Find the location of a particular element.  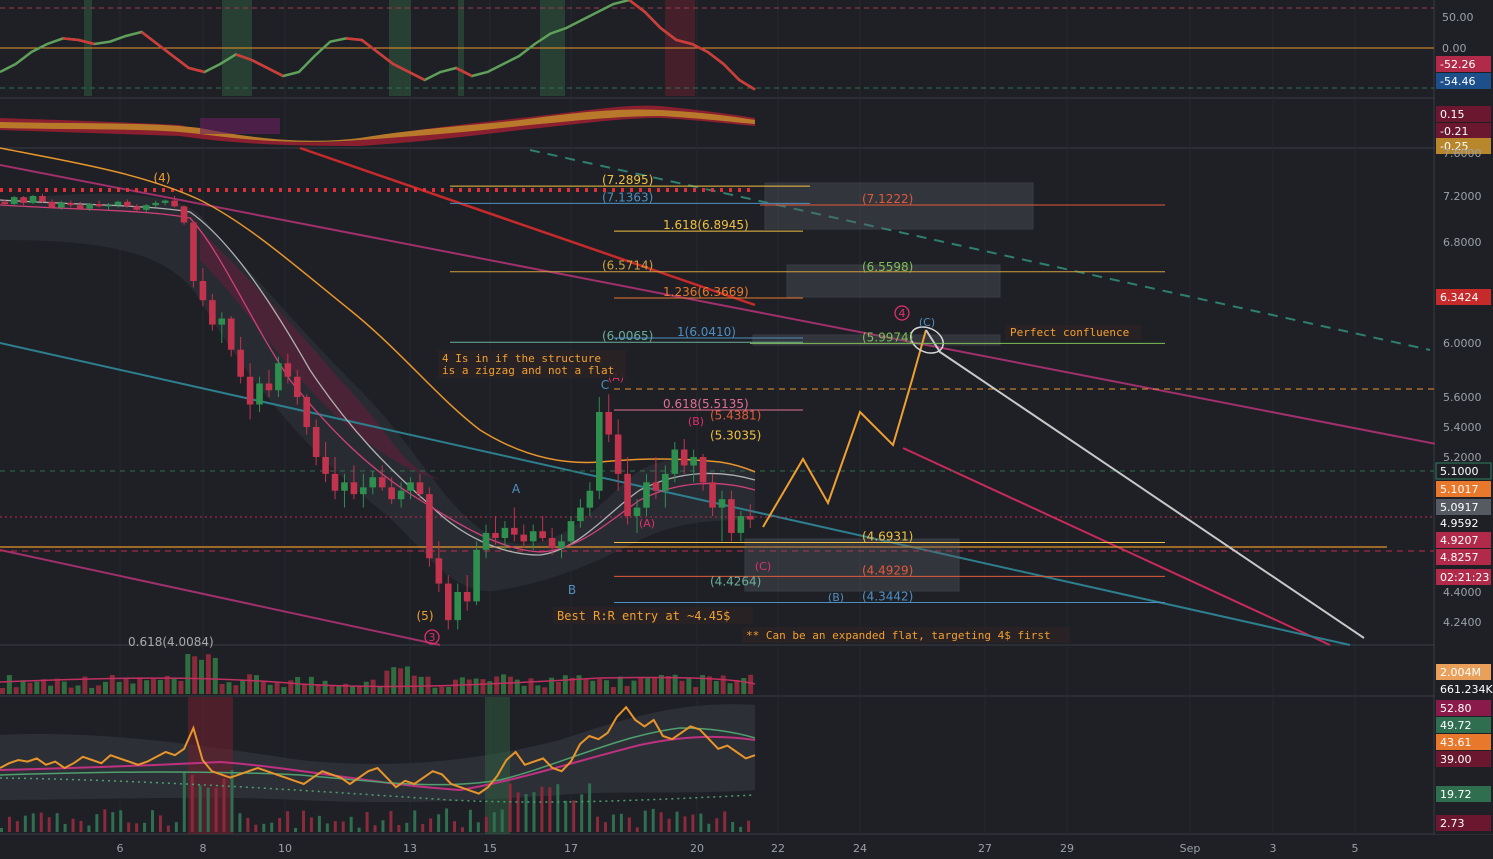

price-badge: 5.1000 is located at coordinates (1463, 471).